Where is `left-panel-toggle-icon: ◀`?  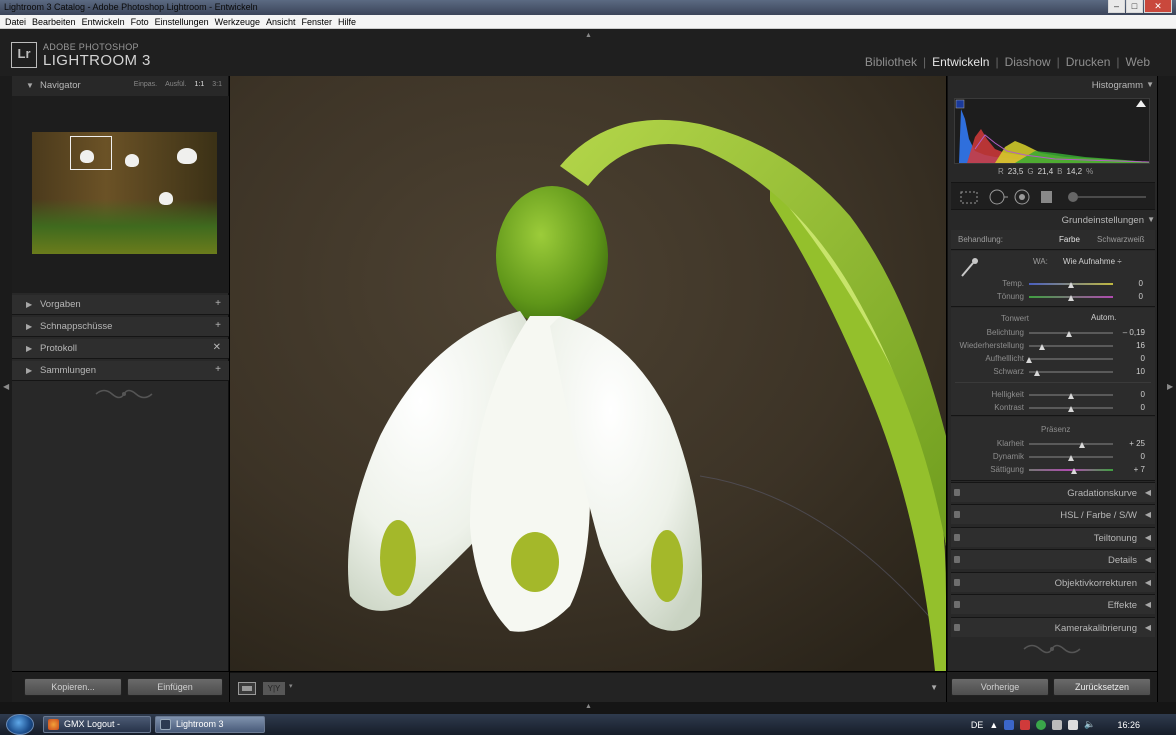 left-panel-toggle-icon: ◀ is located at coordinates (6, 386).